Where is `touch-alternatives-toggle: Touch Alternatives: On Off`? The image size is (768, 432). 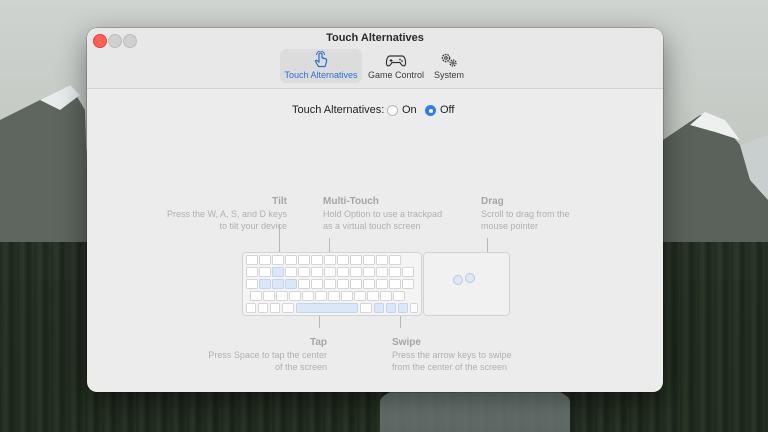
touch-alternatives-toggle: Touch Alternatives: On Off is located at coordinates (375, 112).